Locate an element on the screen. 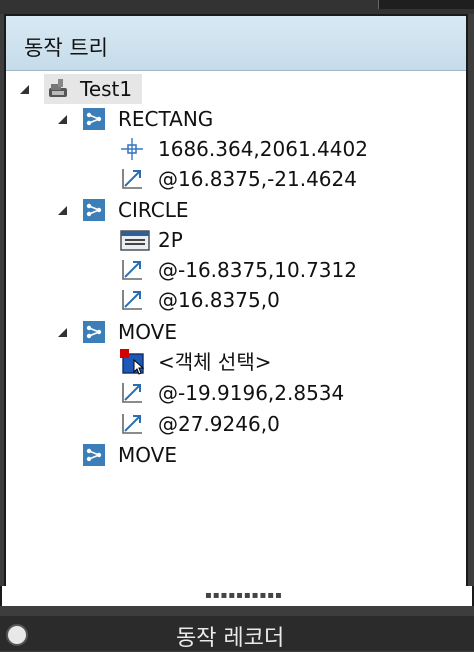  bottom-bar: 동작 레코더 is located at coordinates (237, 633).